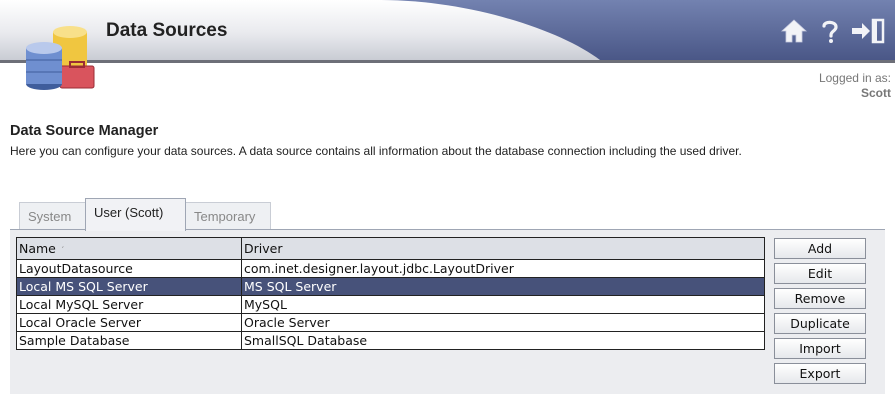 The image size is (895, 394). What do you see at coordinates (135, 214) in the screenshot?
I see `tab-user: User (Scott)` at bounding box center [135, 214].